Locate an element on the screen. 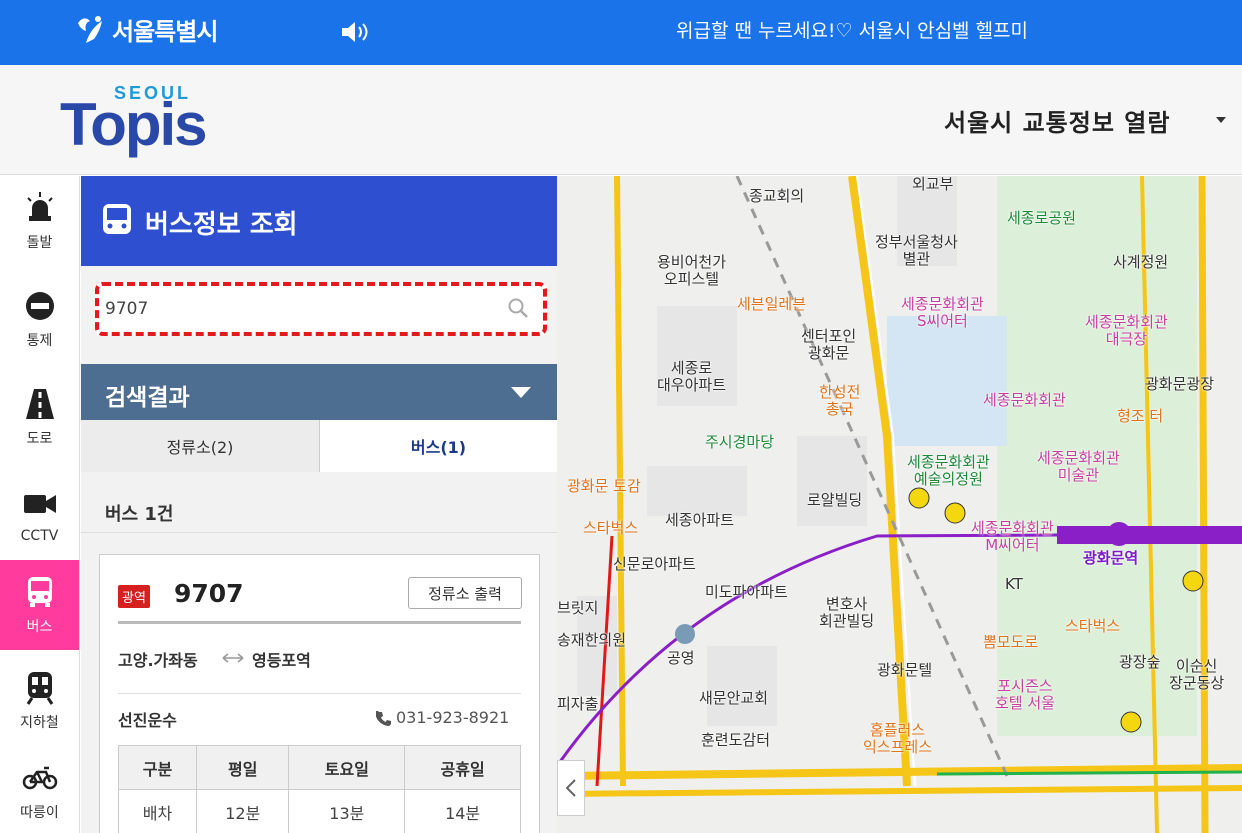 Image resolution: width=1242 pixels, height=833 pixels. nav-item-bus: 버스 is located at coordinates (39, 605).